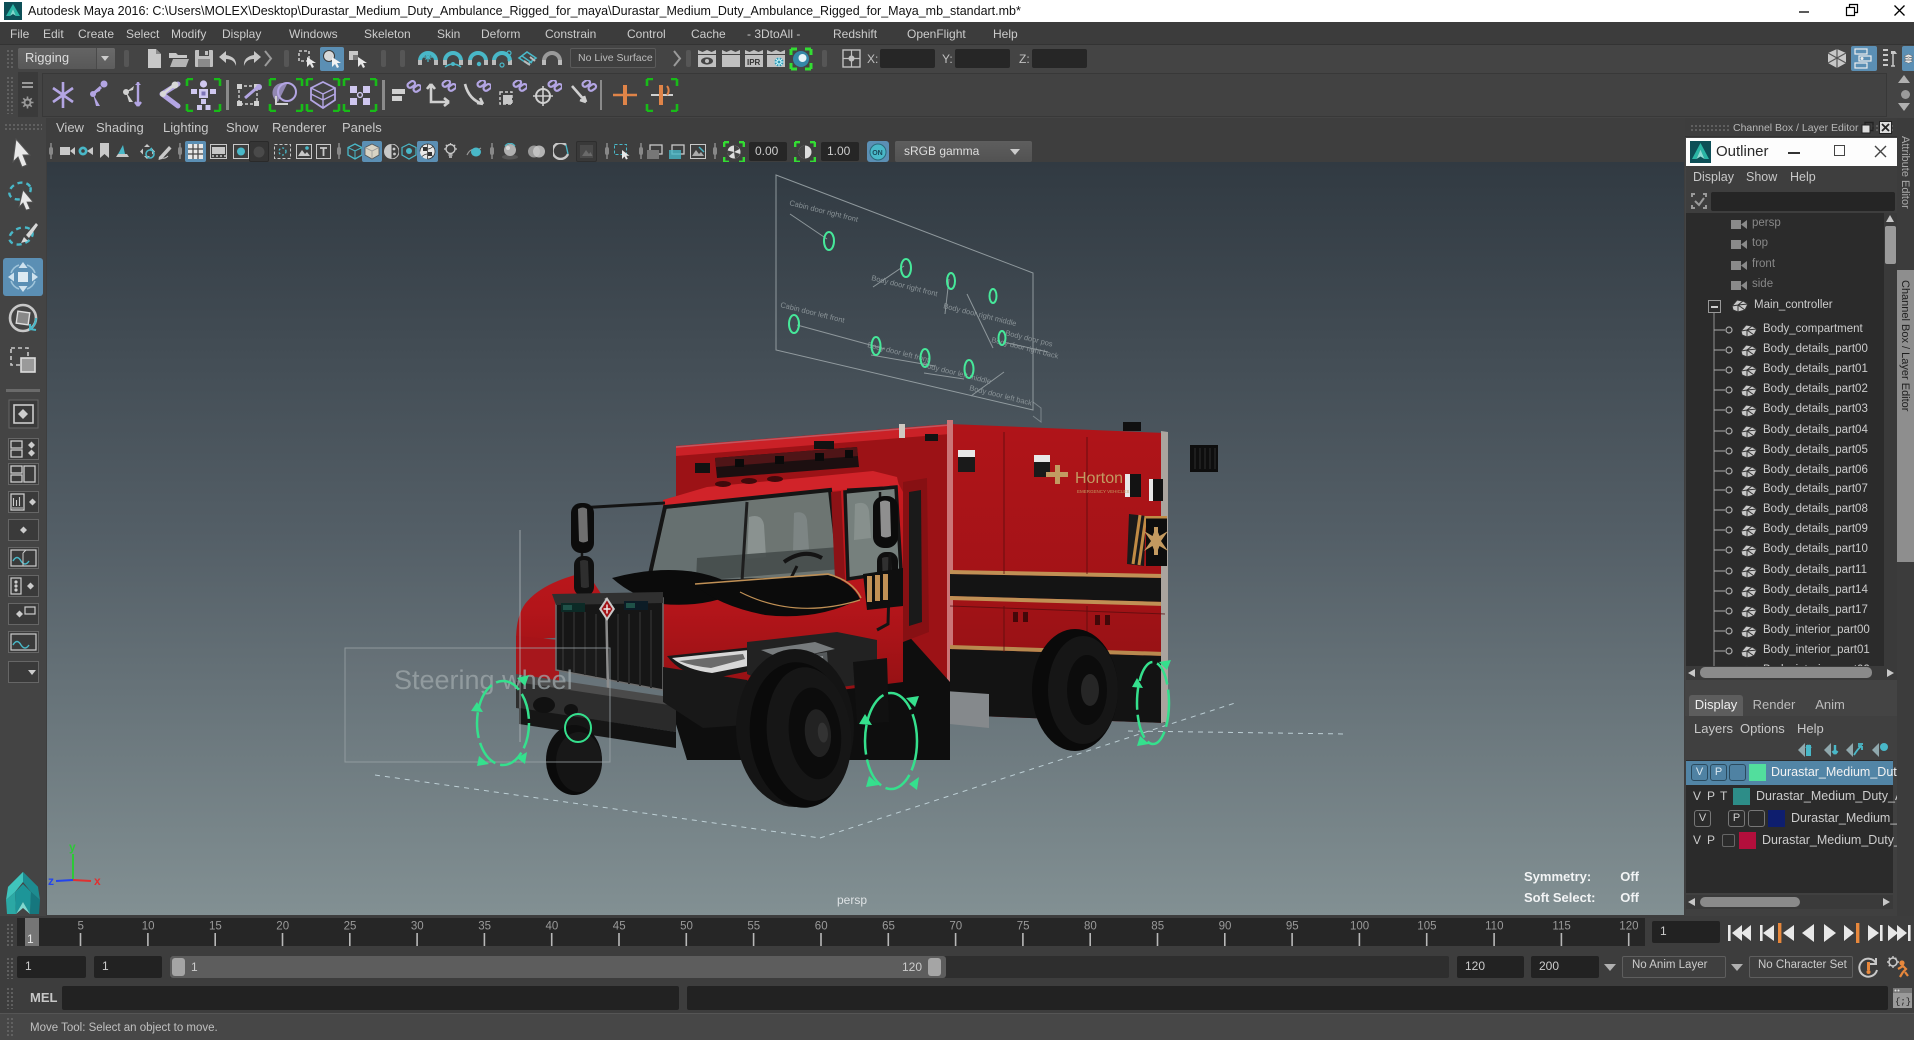 This screenshot has height=1040, width=1914. Describe the element at coordinates (1561, 927) in the screenshot. I see `svg-text: 115` at that location.